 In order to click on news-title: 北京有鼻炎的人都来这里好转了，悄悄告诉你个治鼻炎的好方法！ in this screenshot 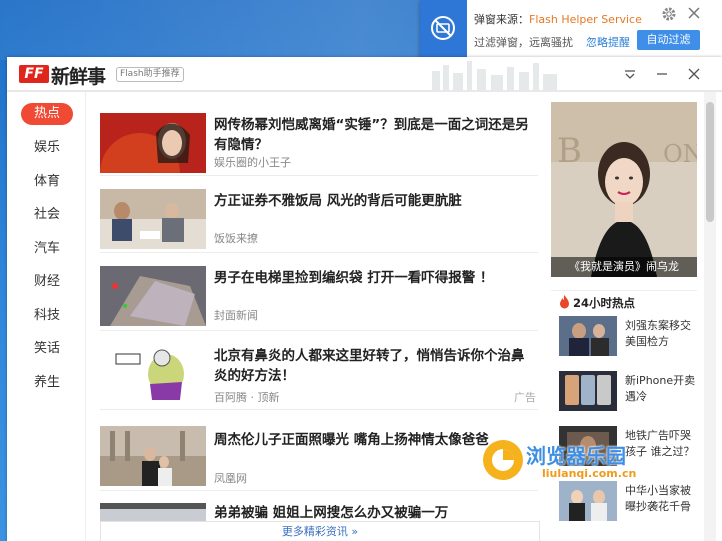, I will do `click(375, 366)`.